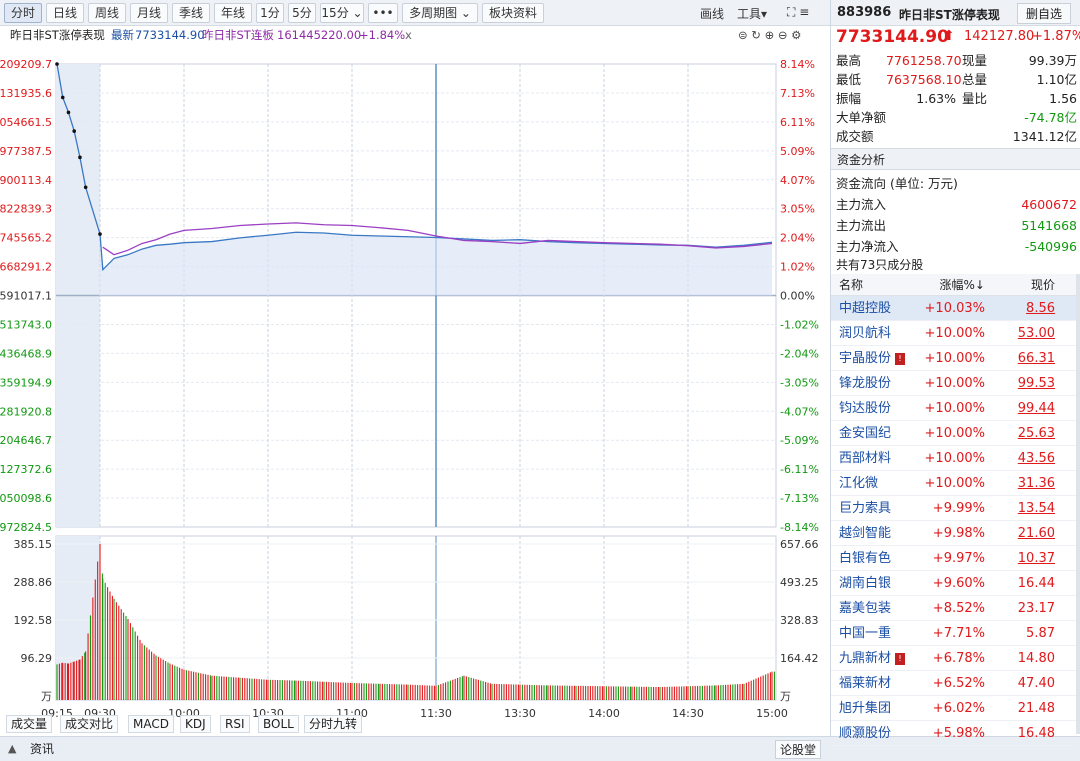 The image size is (1080, 761). Describe the element at coordinates (865, 308) in the screenshot. I see `stock-name: 中超控股` at that location.